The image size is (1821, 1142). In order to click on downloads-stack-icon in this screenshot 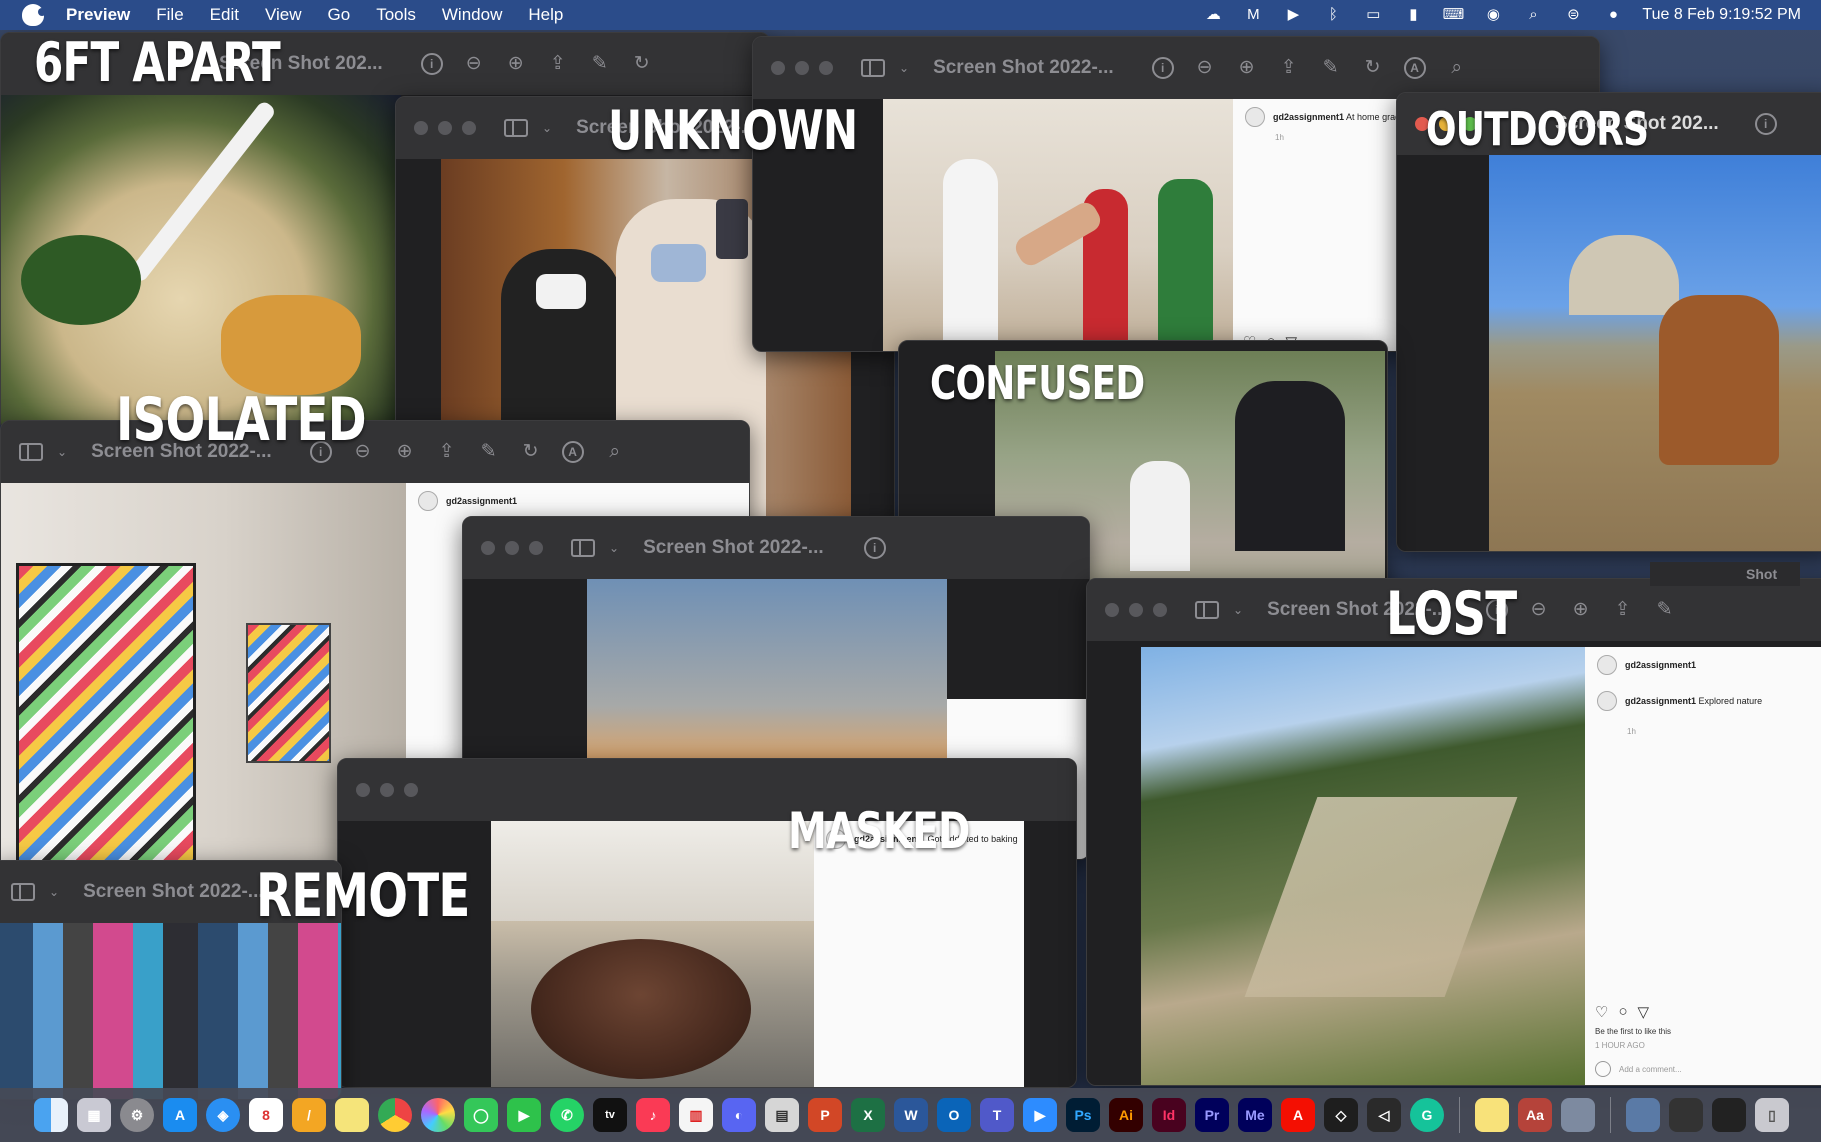, I will do `click(1643, 1115)`.